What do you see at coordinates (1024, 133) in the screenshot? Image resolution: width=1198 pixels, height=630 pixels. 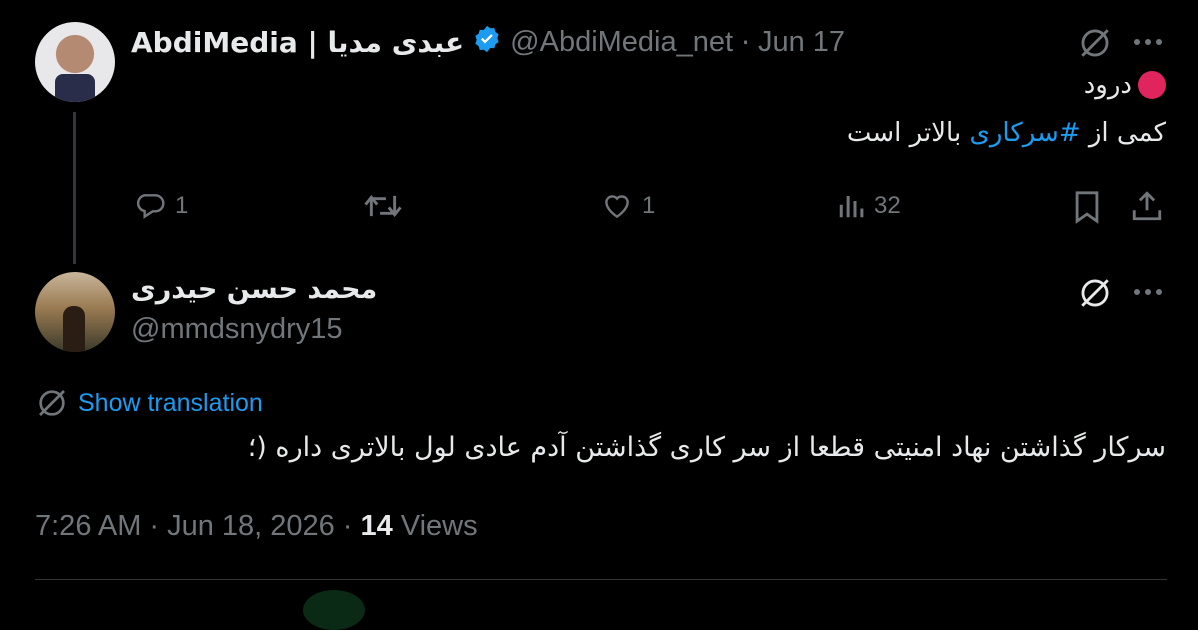 I see `hashtag-link: #سرکاری` at bounding box center [1024, 133].